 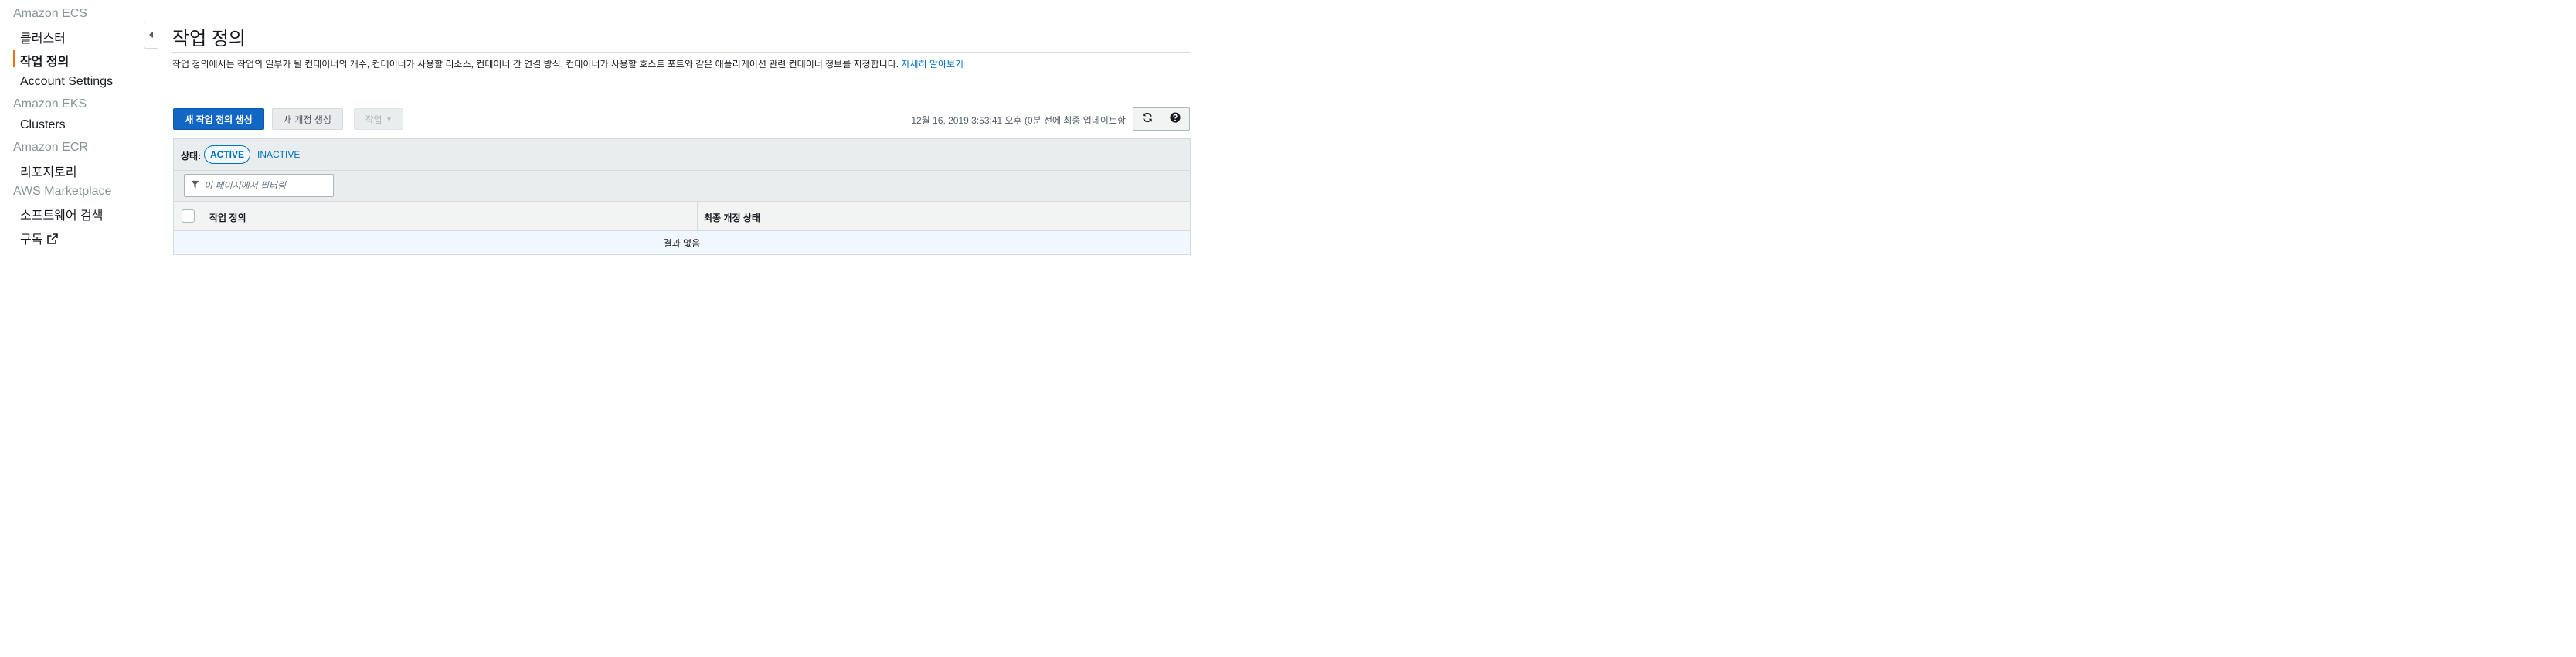 I want to click on sidebar-section-ecr: Amazon ECR, so click(x=50, y=148).